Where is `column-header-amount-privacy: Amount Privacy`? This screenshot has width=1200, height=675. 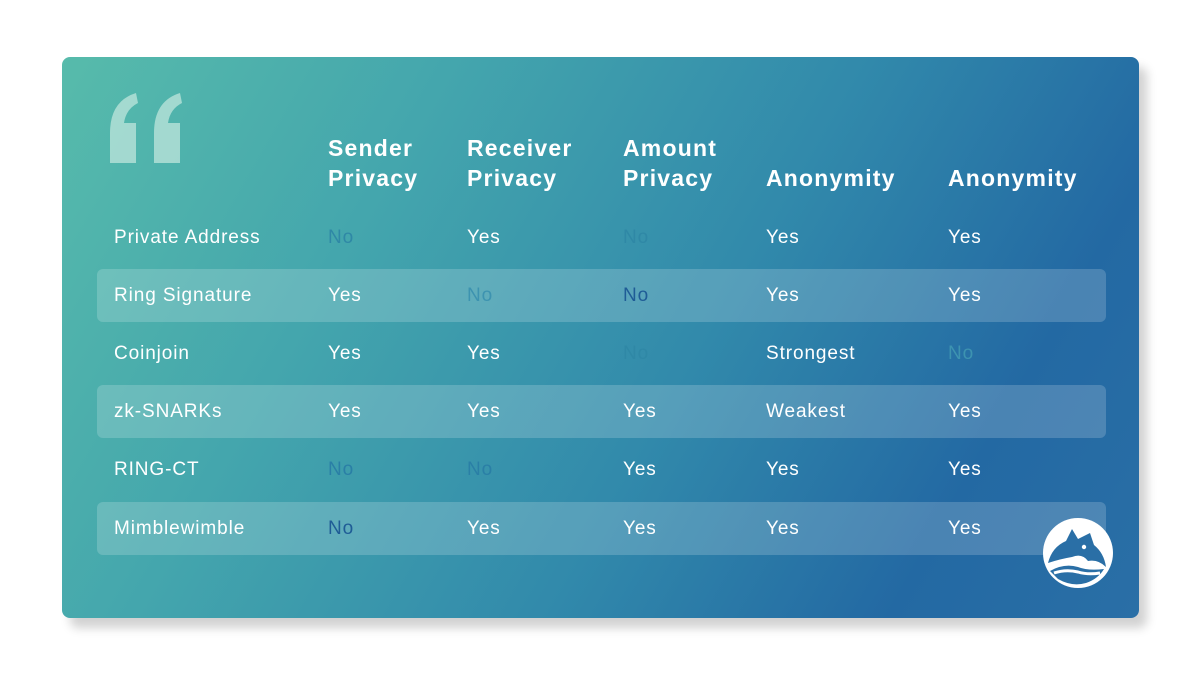 column-header-amount-privacy: Amount Privacy is located at coordinates (670, 163).